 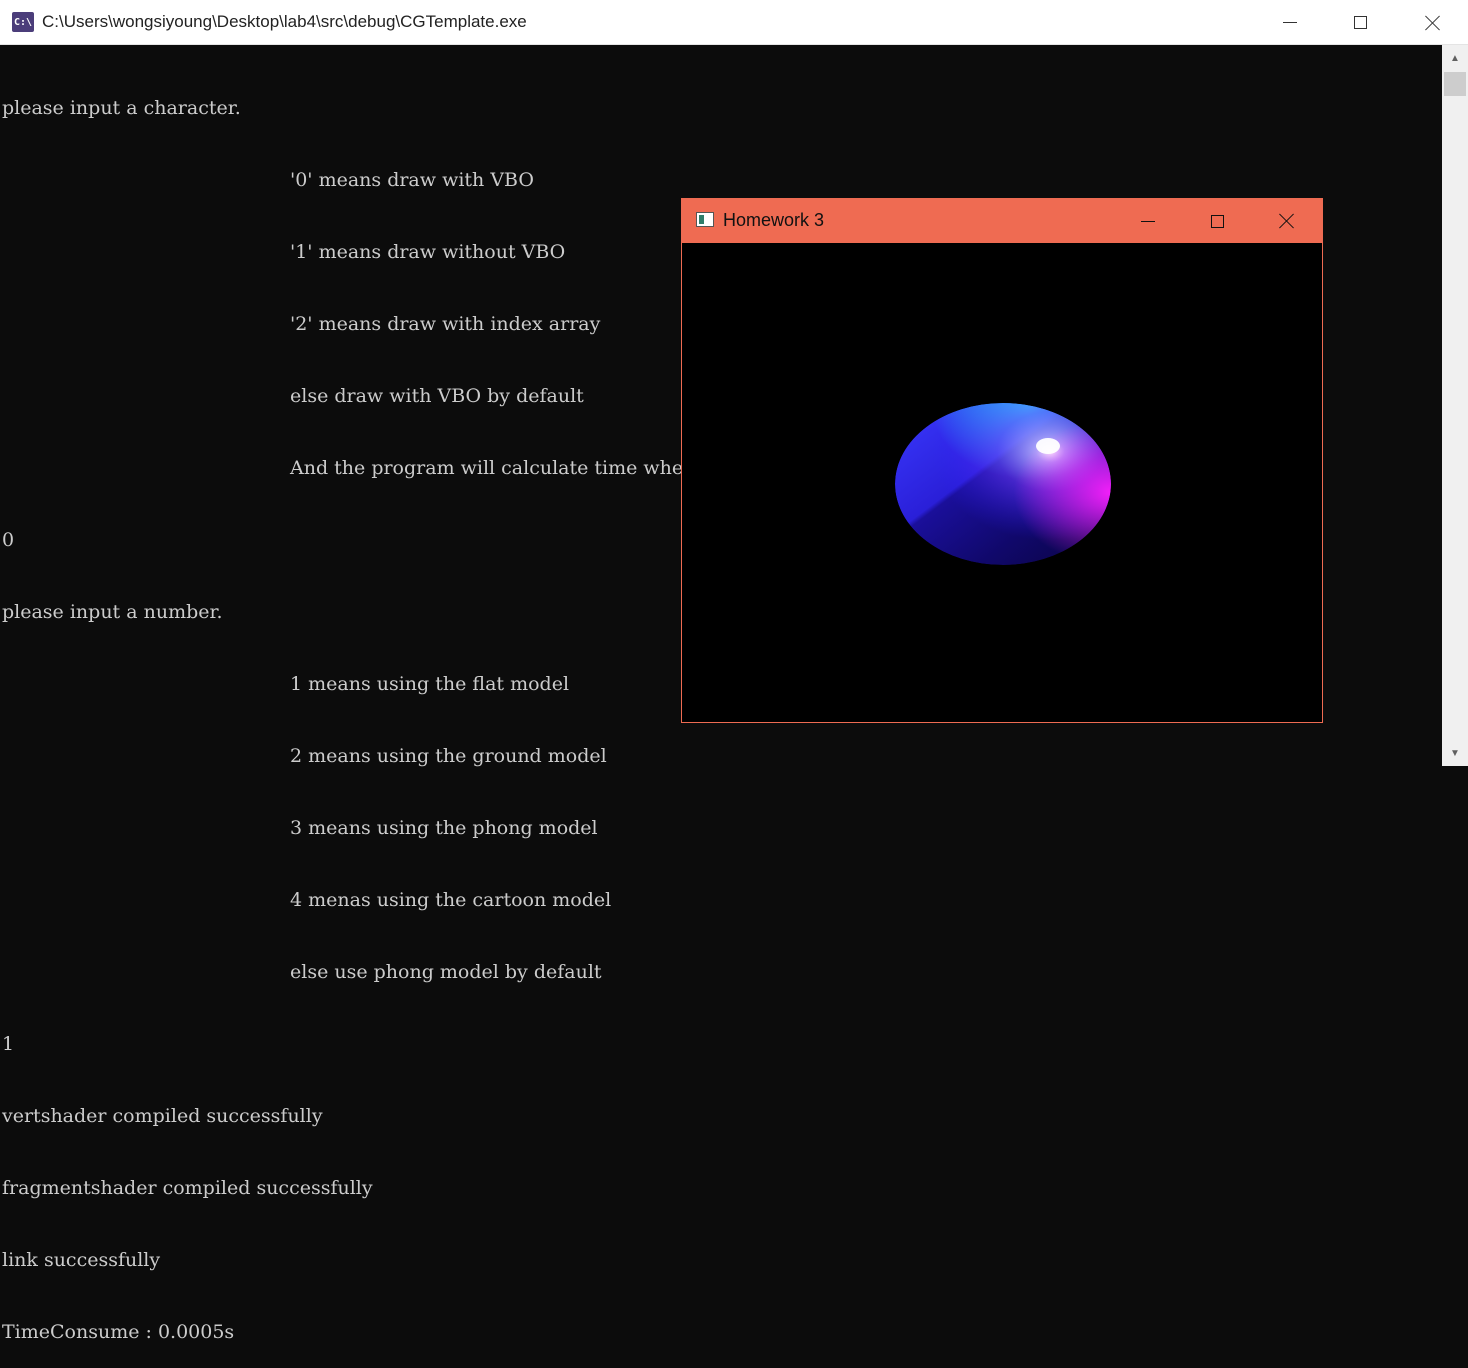 What do you see at coordinates (444, 828) in the screenshot?
I see `console-line: 3 means using the phong model` at bounding box center [444, 828].